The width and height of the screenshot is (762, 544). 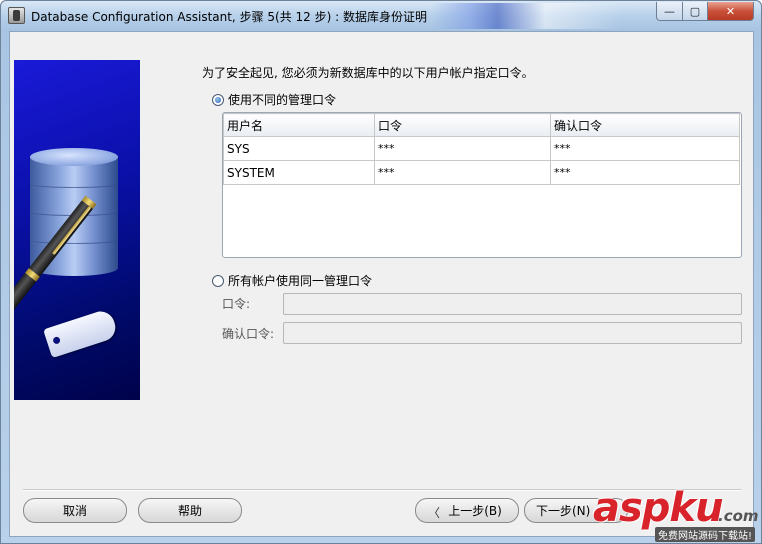 I want to click on maximize-button: ▢, so click(x=695, y=11).